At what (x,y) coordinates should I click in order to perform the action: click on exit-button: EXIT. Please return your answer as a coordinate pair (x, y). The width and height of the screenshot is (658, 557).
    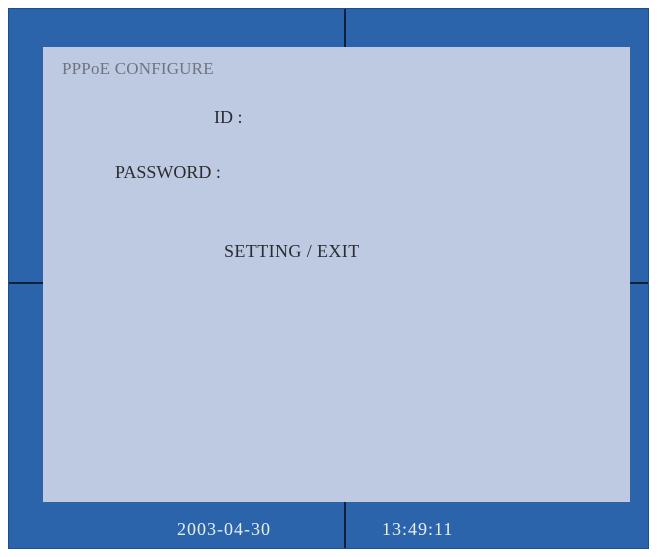
    Looking at the image, I should click on (338, 251).